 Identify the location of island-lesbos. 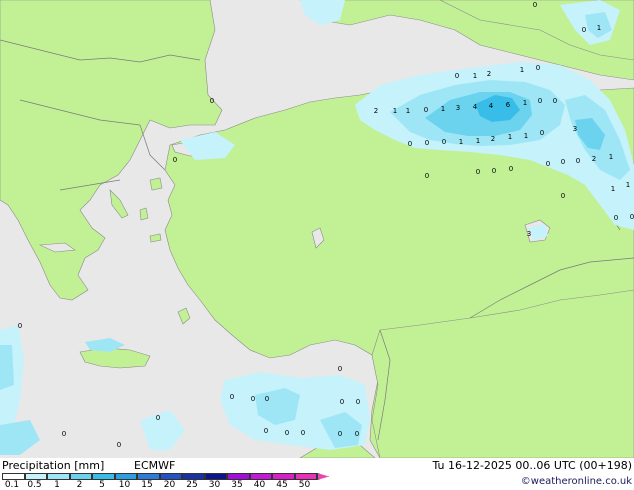
(156, 184).